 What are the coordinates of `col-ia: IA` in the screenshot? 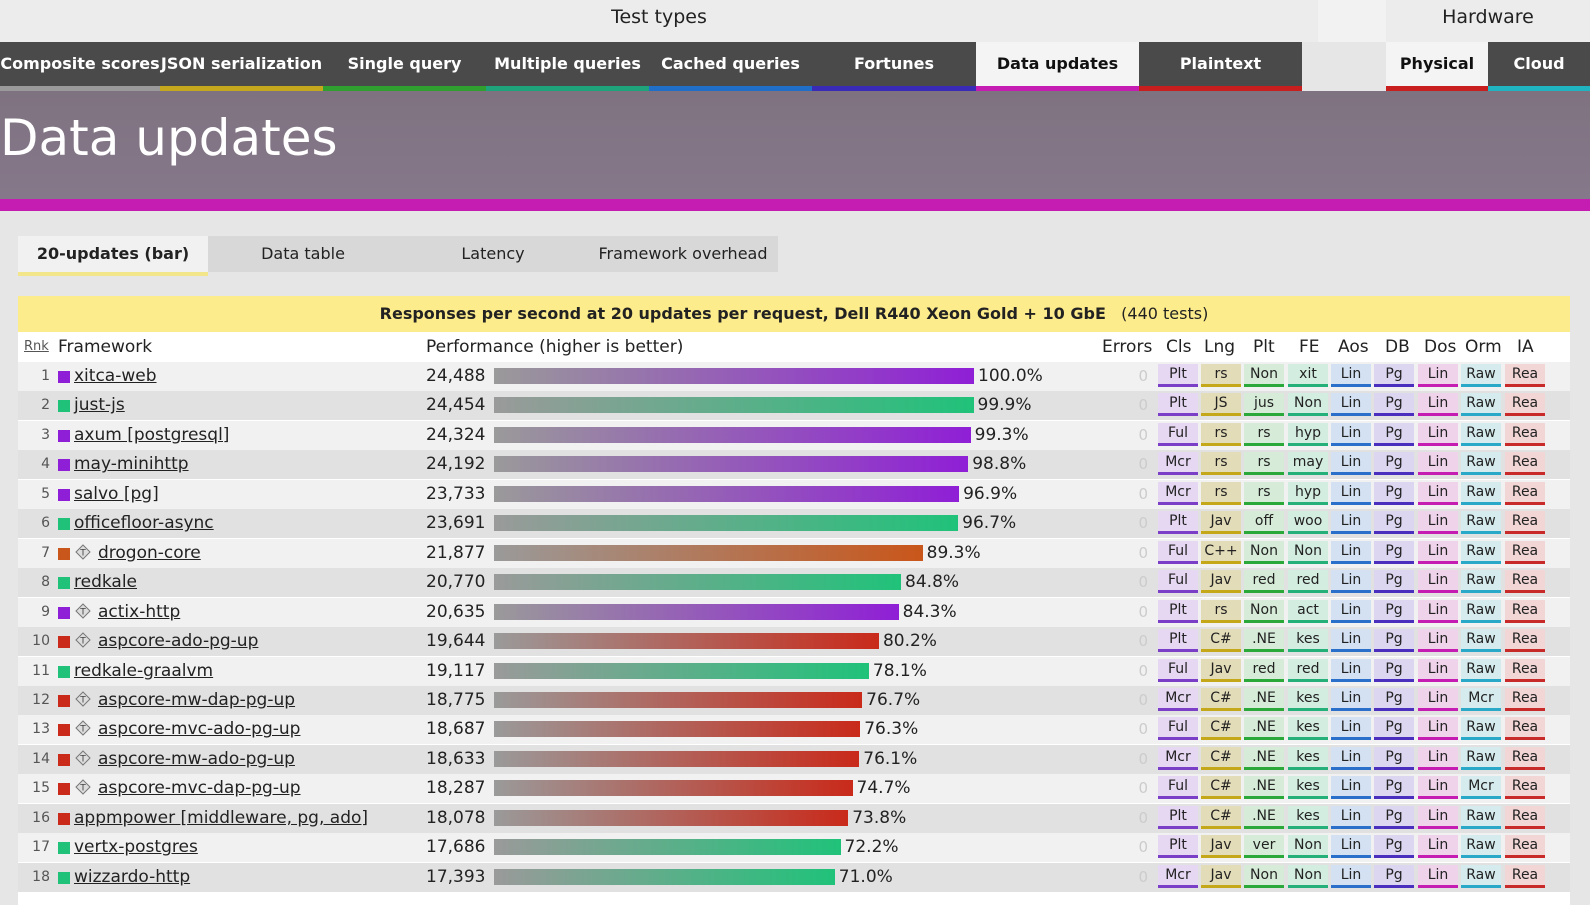 It's located at (1525, 347).